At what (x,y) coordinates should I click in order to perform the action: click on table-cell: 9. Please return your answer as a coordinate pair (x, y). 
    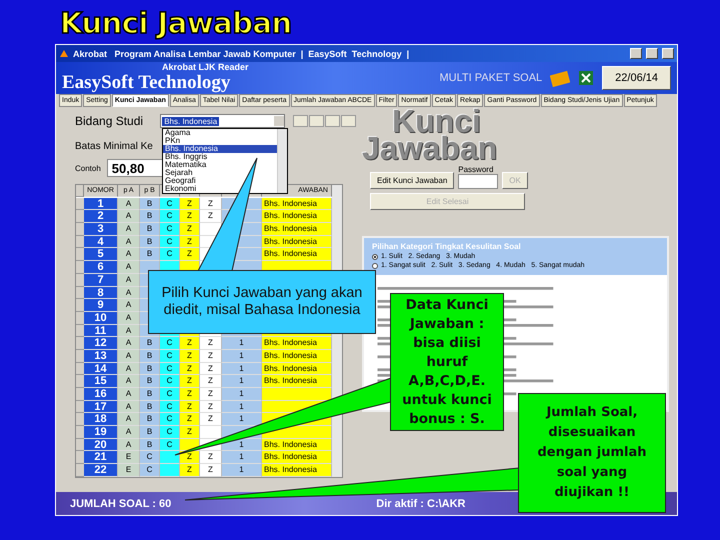
    Looking at the image, I should click on (101, 305).